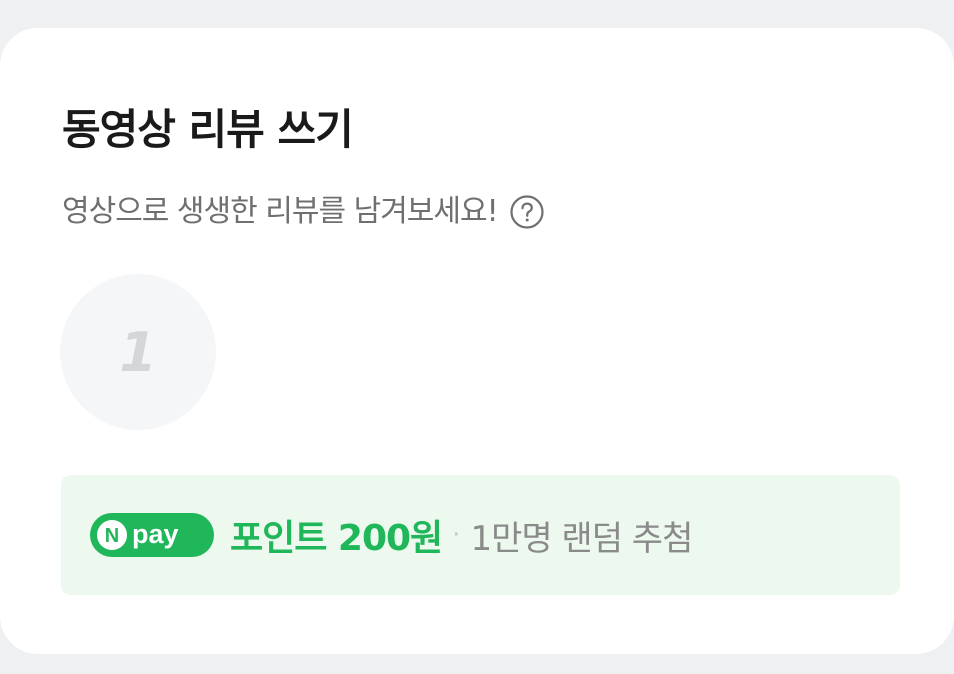  I want to click on question-circle-icon, so click(527, 212).